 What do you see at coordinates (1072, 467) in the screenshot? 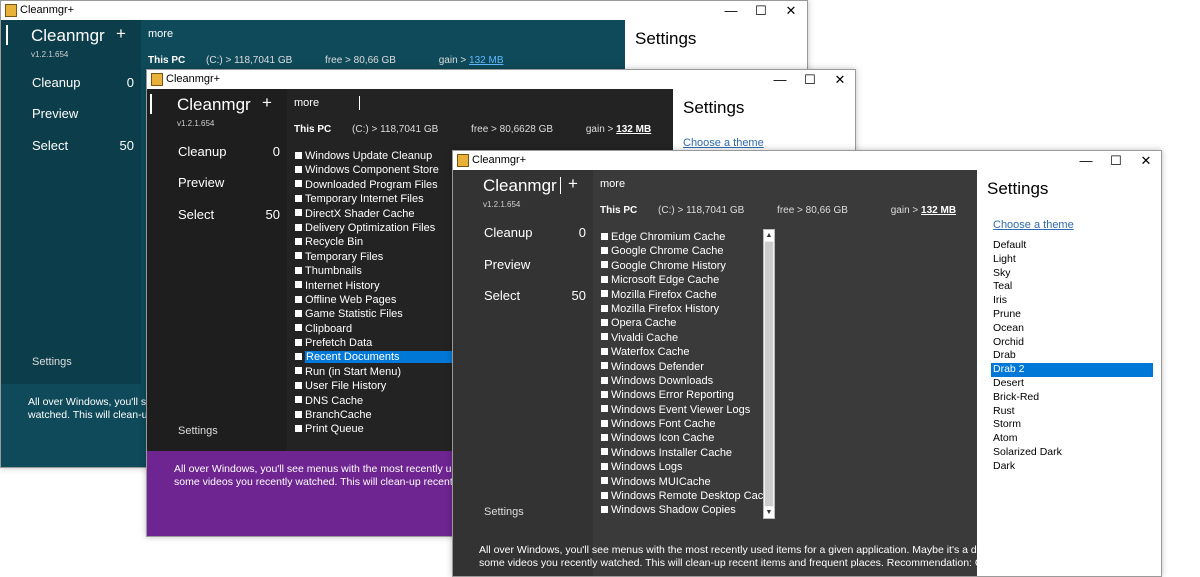
I see `theme-option: Dark` at bounding box center [1072, 467].